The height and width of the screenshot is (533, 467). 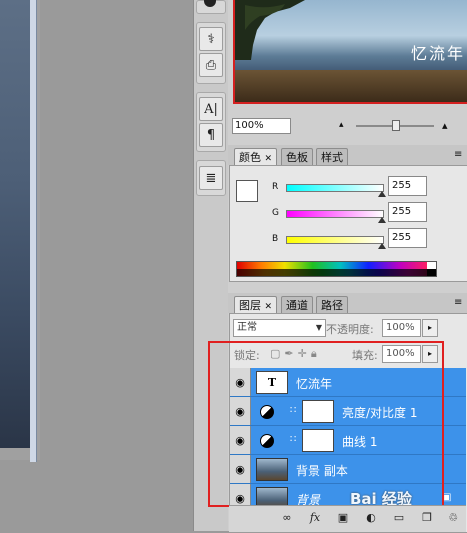 I want to click on layers-footer-toolbar: ∞ fx ▣ ◐ ▭ ❐ ♲, so click(x=347, y=518).